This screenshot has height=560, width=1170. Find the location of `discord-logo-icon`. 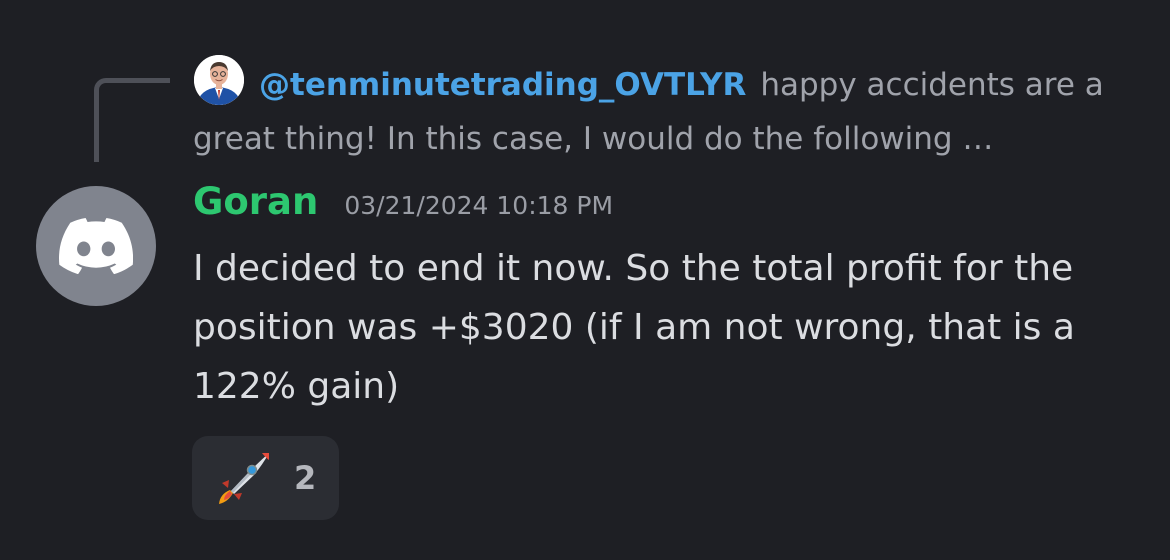

discord-logo-icon is located at coordinates (96, 246).